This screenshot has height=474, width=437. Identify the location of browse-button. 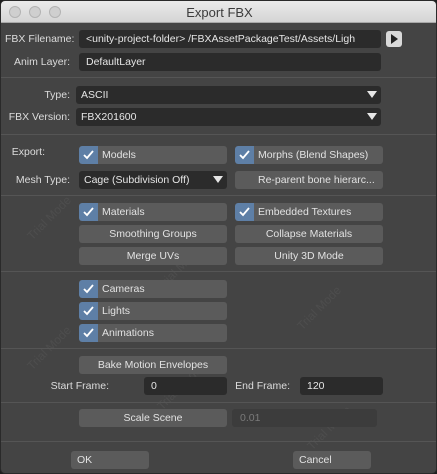
(394, 39).